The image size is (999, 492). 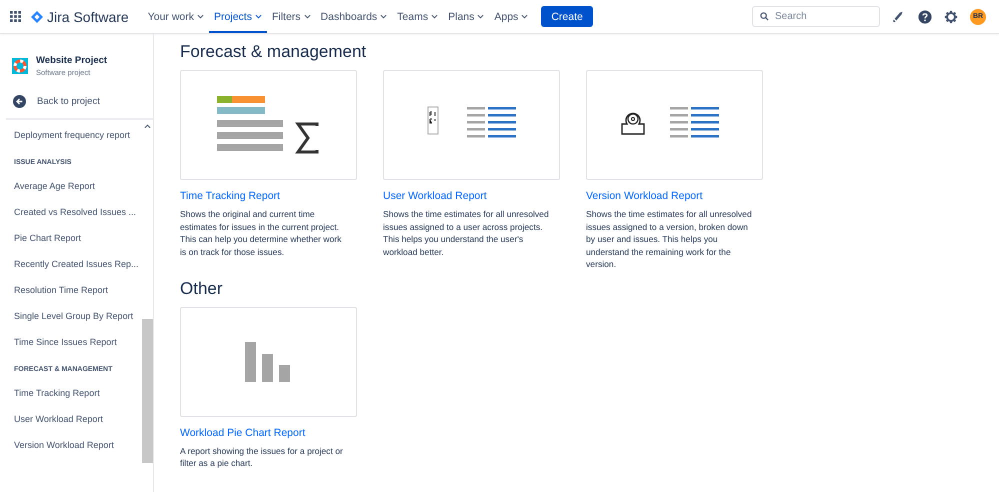 What do you see at coordinates (951, 17) in the screenshot?
I see `settings-icon` at bounding box center [951, 17].